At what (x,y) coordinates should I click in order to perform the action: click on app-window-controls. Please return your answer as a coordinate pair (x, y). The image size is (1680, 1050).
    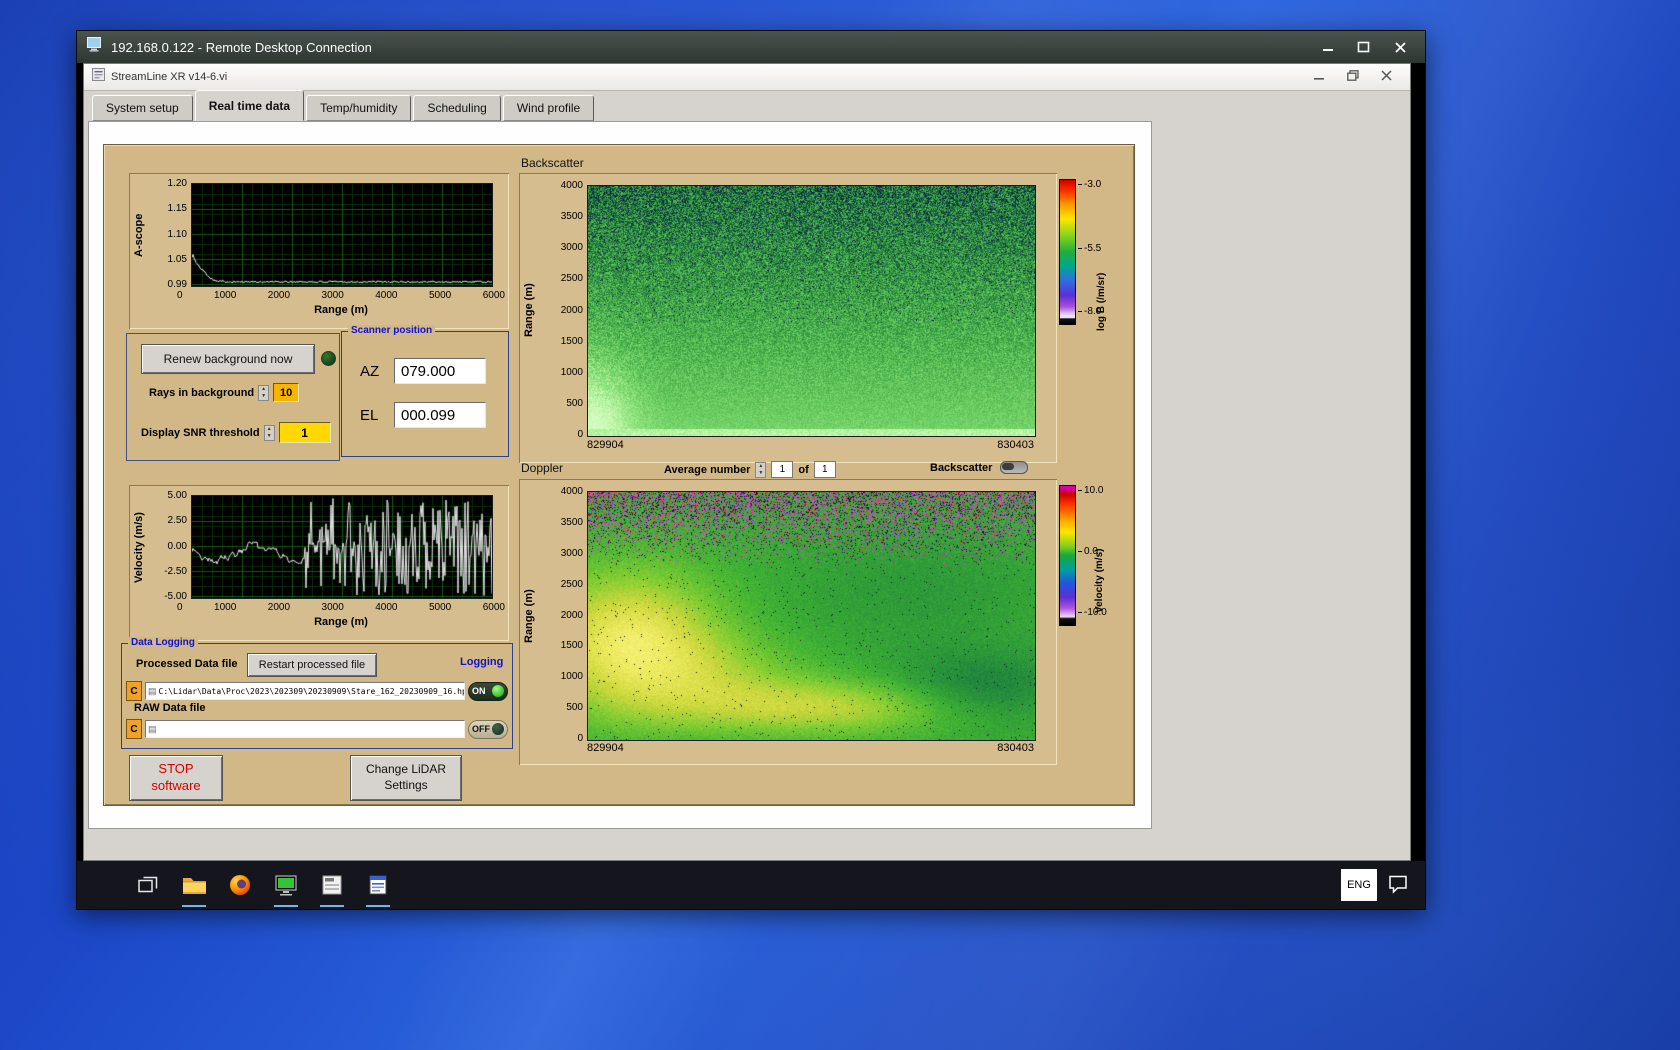
    Looking at the image, I should click on (1358, 77).